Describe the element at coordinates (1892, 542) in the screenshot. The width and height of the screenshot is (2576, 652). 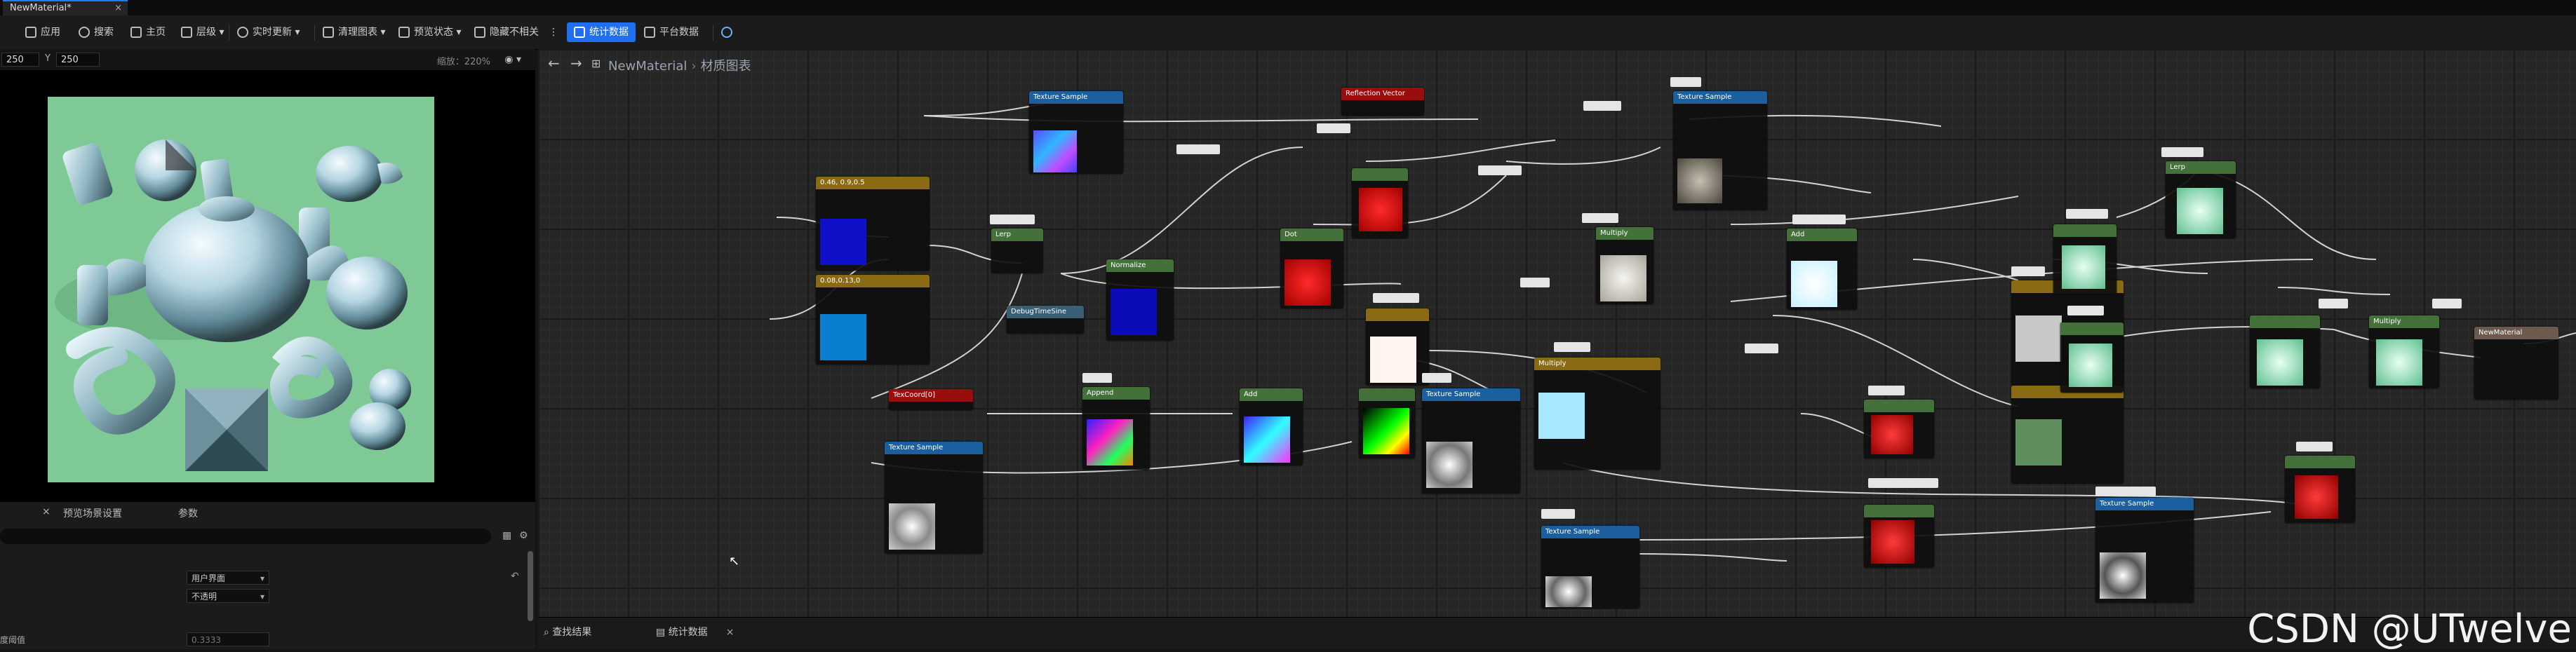
I see `red-preview` at that location.